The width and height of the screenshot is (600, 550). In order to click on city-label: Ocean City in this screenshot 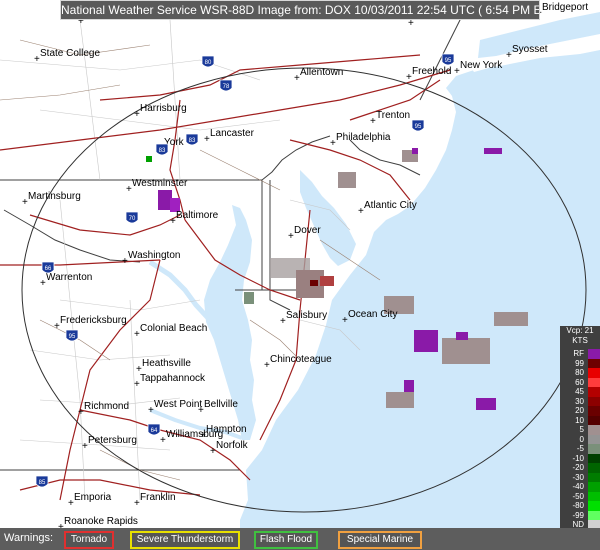, I will do `click(372, 314)`.